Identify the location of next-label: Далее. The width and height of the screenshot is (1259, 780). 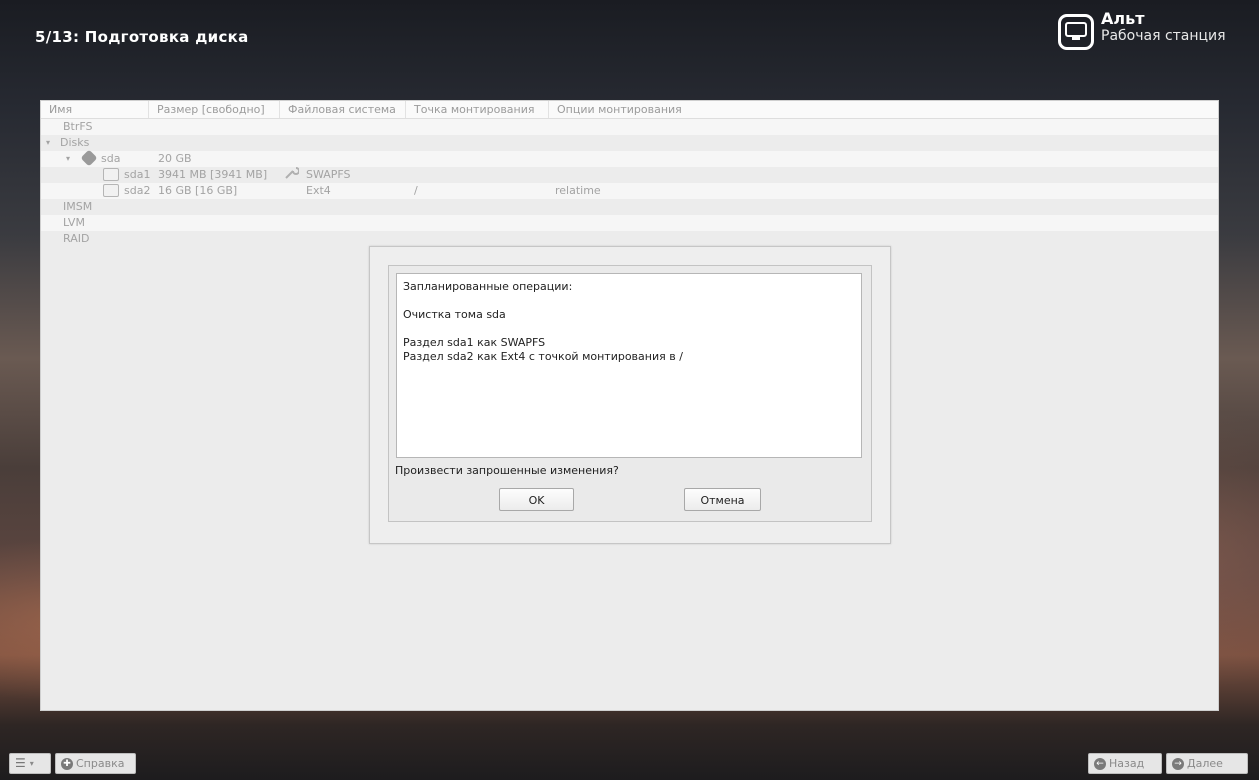
(1205, 763).